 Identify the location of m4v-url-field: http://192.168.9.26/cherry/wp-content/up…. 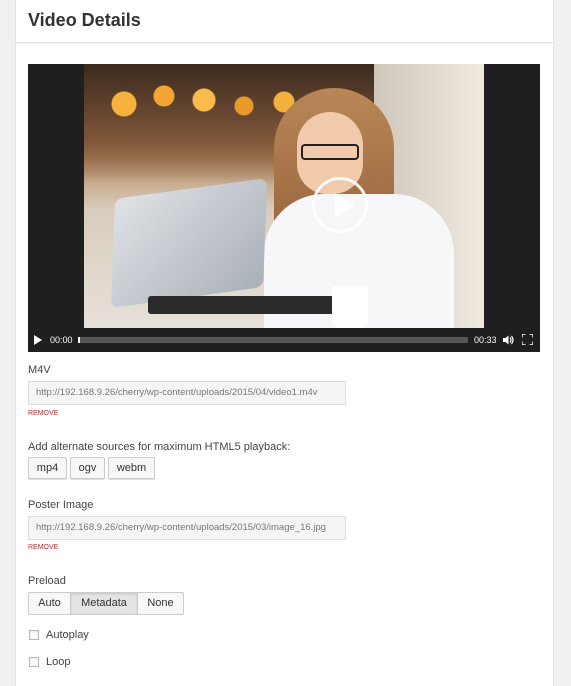
(187, 393).